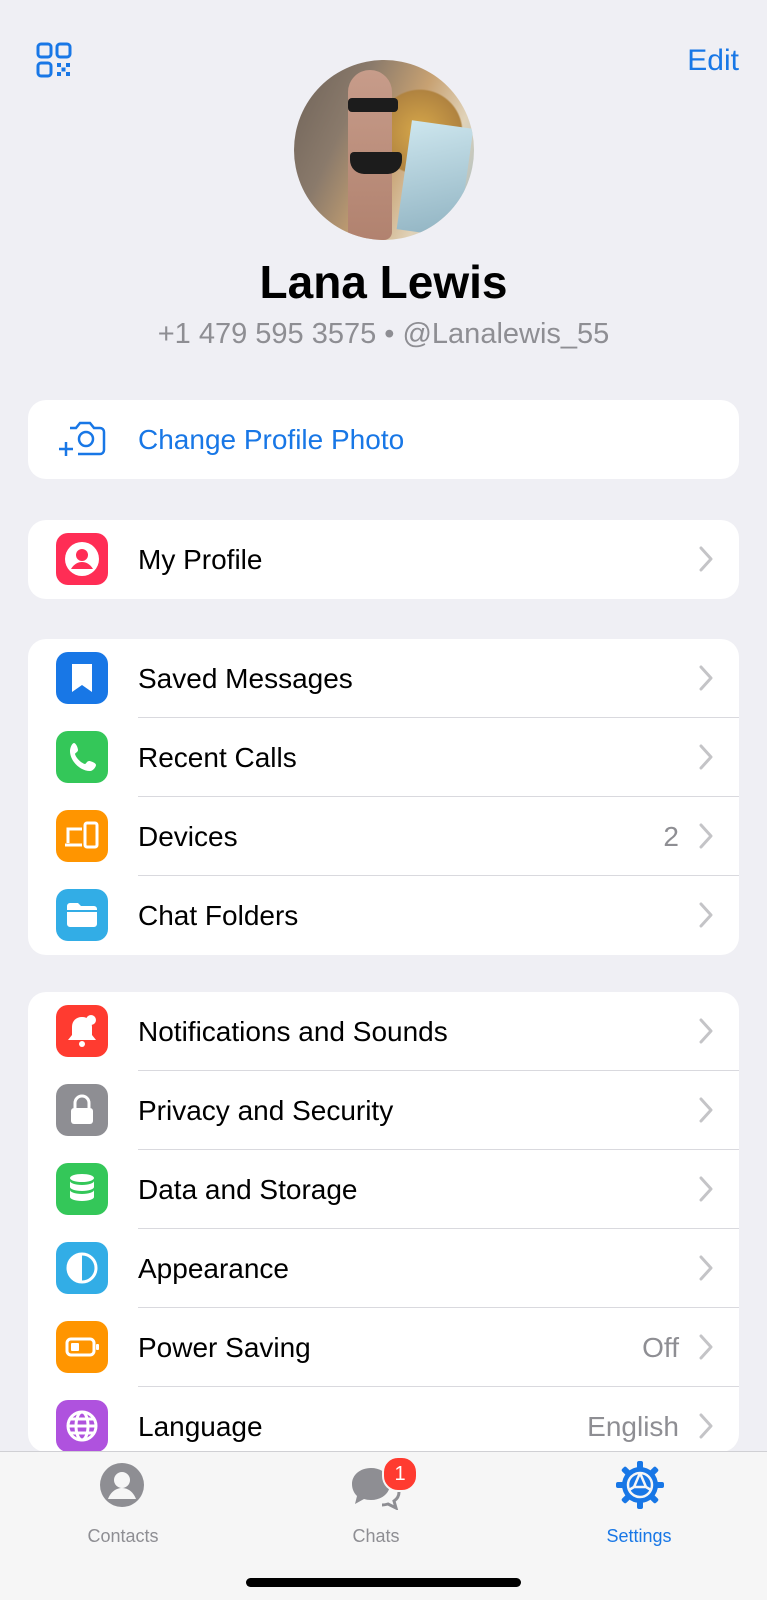  What do you see at coordinates (82, 438) in the screenshot?
I see `camera-add-icon` at bounding box center [82, 438].